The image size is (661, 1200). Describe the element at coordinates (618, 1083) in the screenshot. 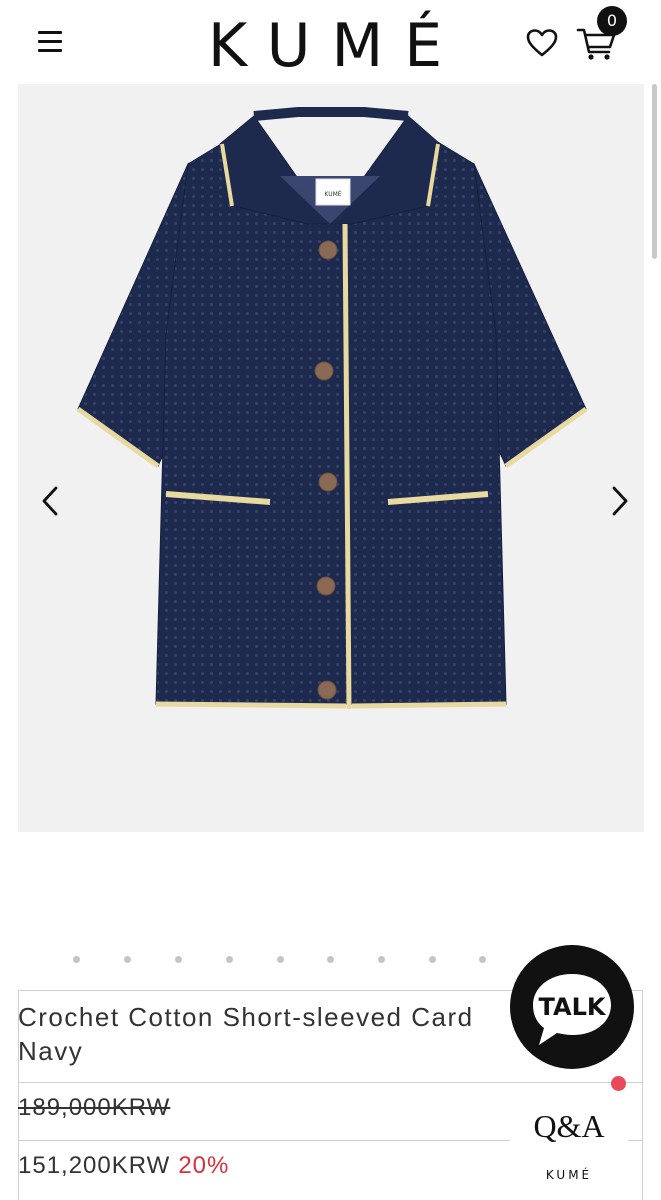

I see `notification-dot` at that location.